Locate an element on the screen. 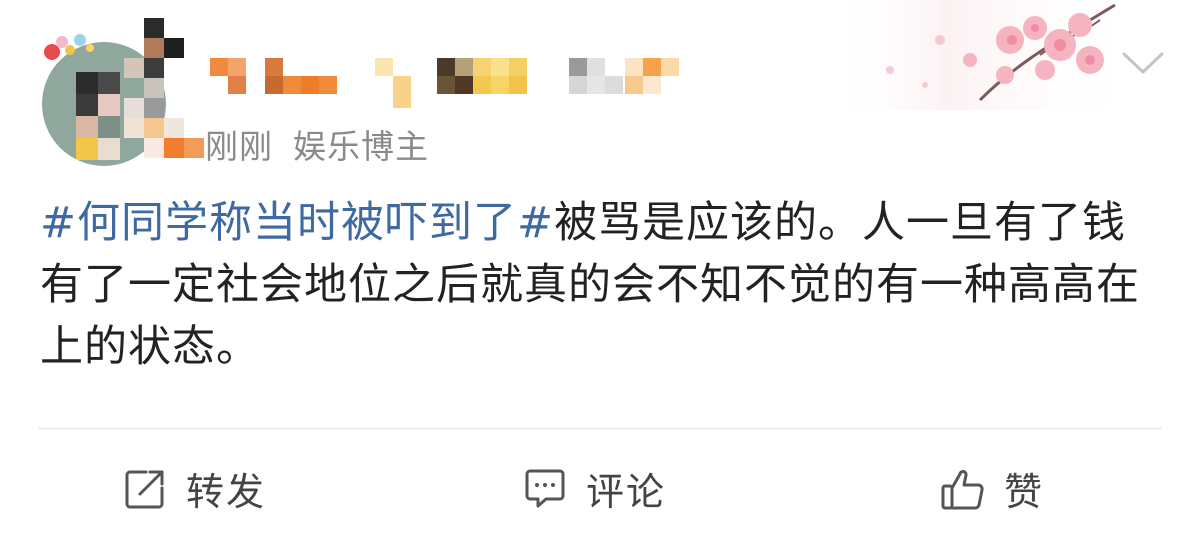 The width and height of the screenshot is (1200, 537). avatar-pixelated-overlay is located at coordinates (164, 93).